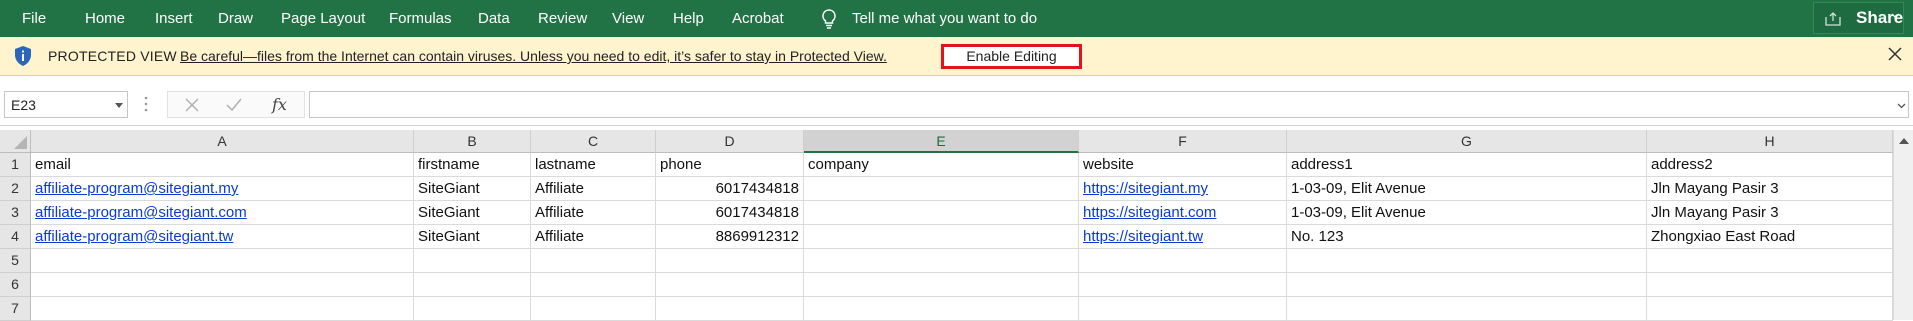 The image size is (1913, 321). Describe the element at coordinates (23, 105) in the screenshot. I see `name-box-value: E23` at that location.